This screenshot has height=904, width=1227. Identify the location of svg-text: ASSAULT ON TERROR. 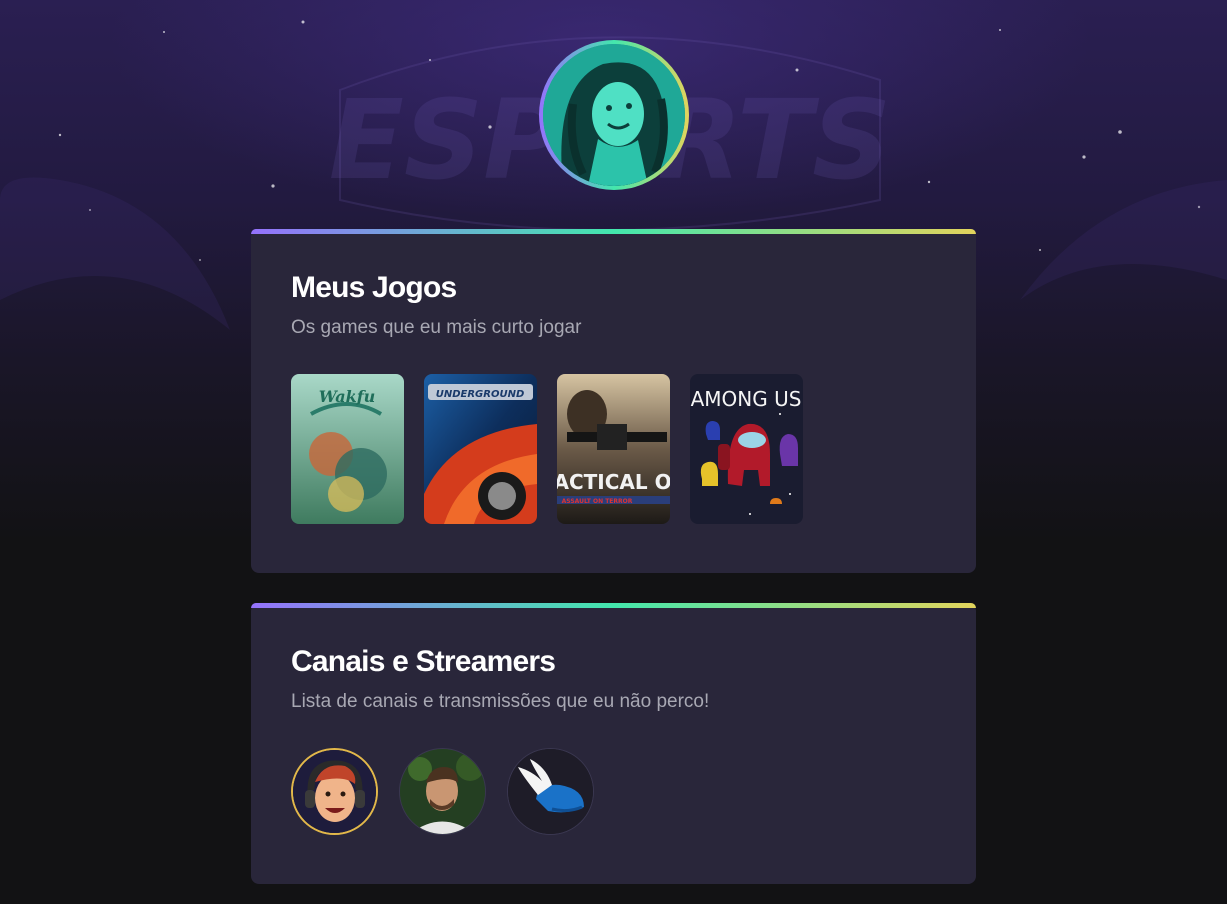
(597, 501).